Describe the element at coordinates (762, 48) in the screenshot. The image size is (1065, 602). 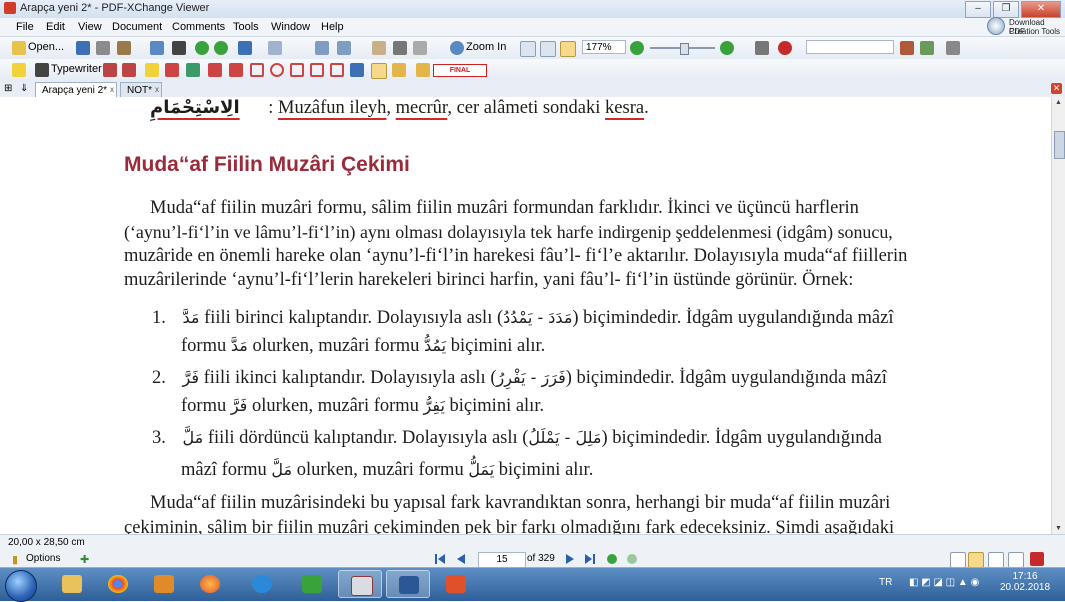
I see `view-icon` at that location.